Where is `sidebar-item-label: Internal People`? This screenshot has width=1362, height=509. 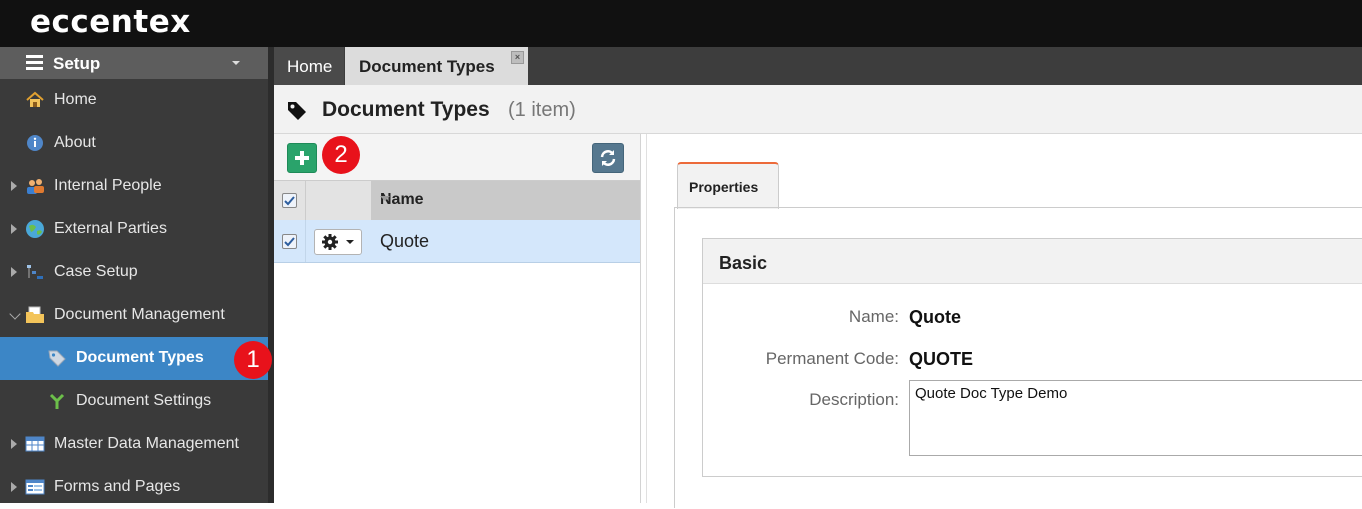
sidebar-item-label: Internal People is located at coordinates (108, 185).